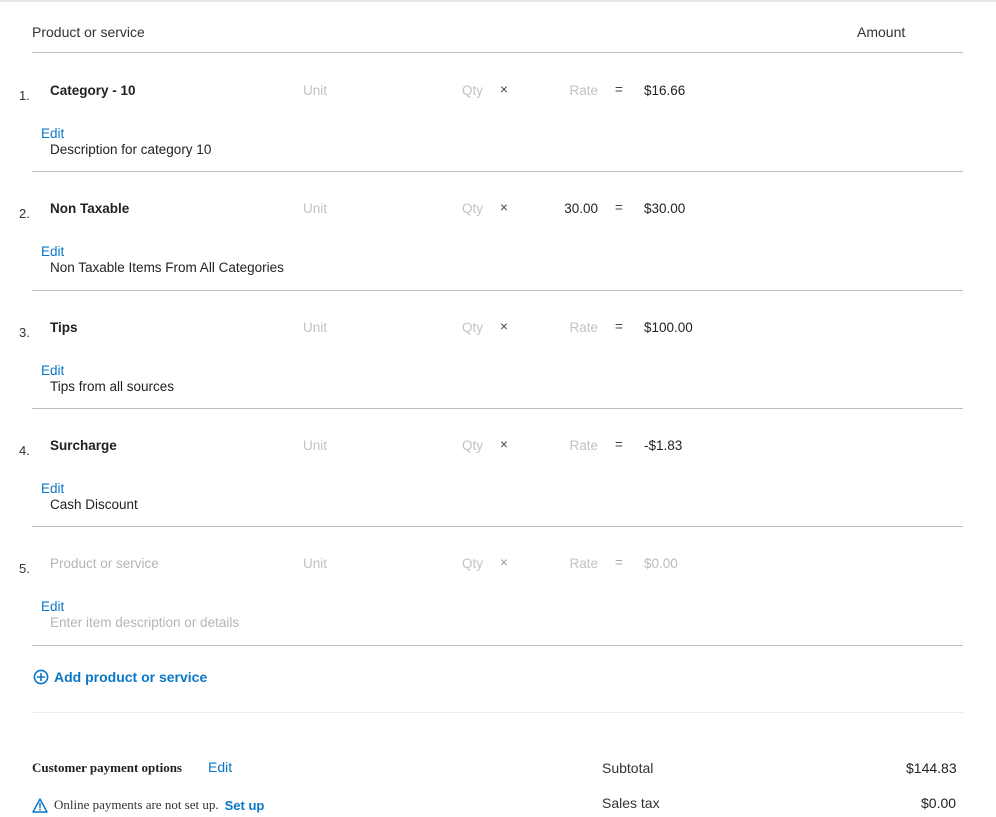 The height and width of the screenshot is (817, 996). Describe the element at coordinates (220, 767) in the screenshot. I see `payment-options-edit-link: Edit` at that location.